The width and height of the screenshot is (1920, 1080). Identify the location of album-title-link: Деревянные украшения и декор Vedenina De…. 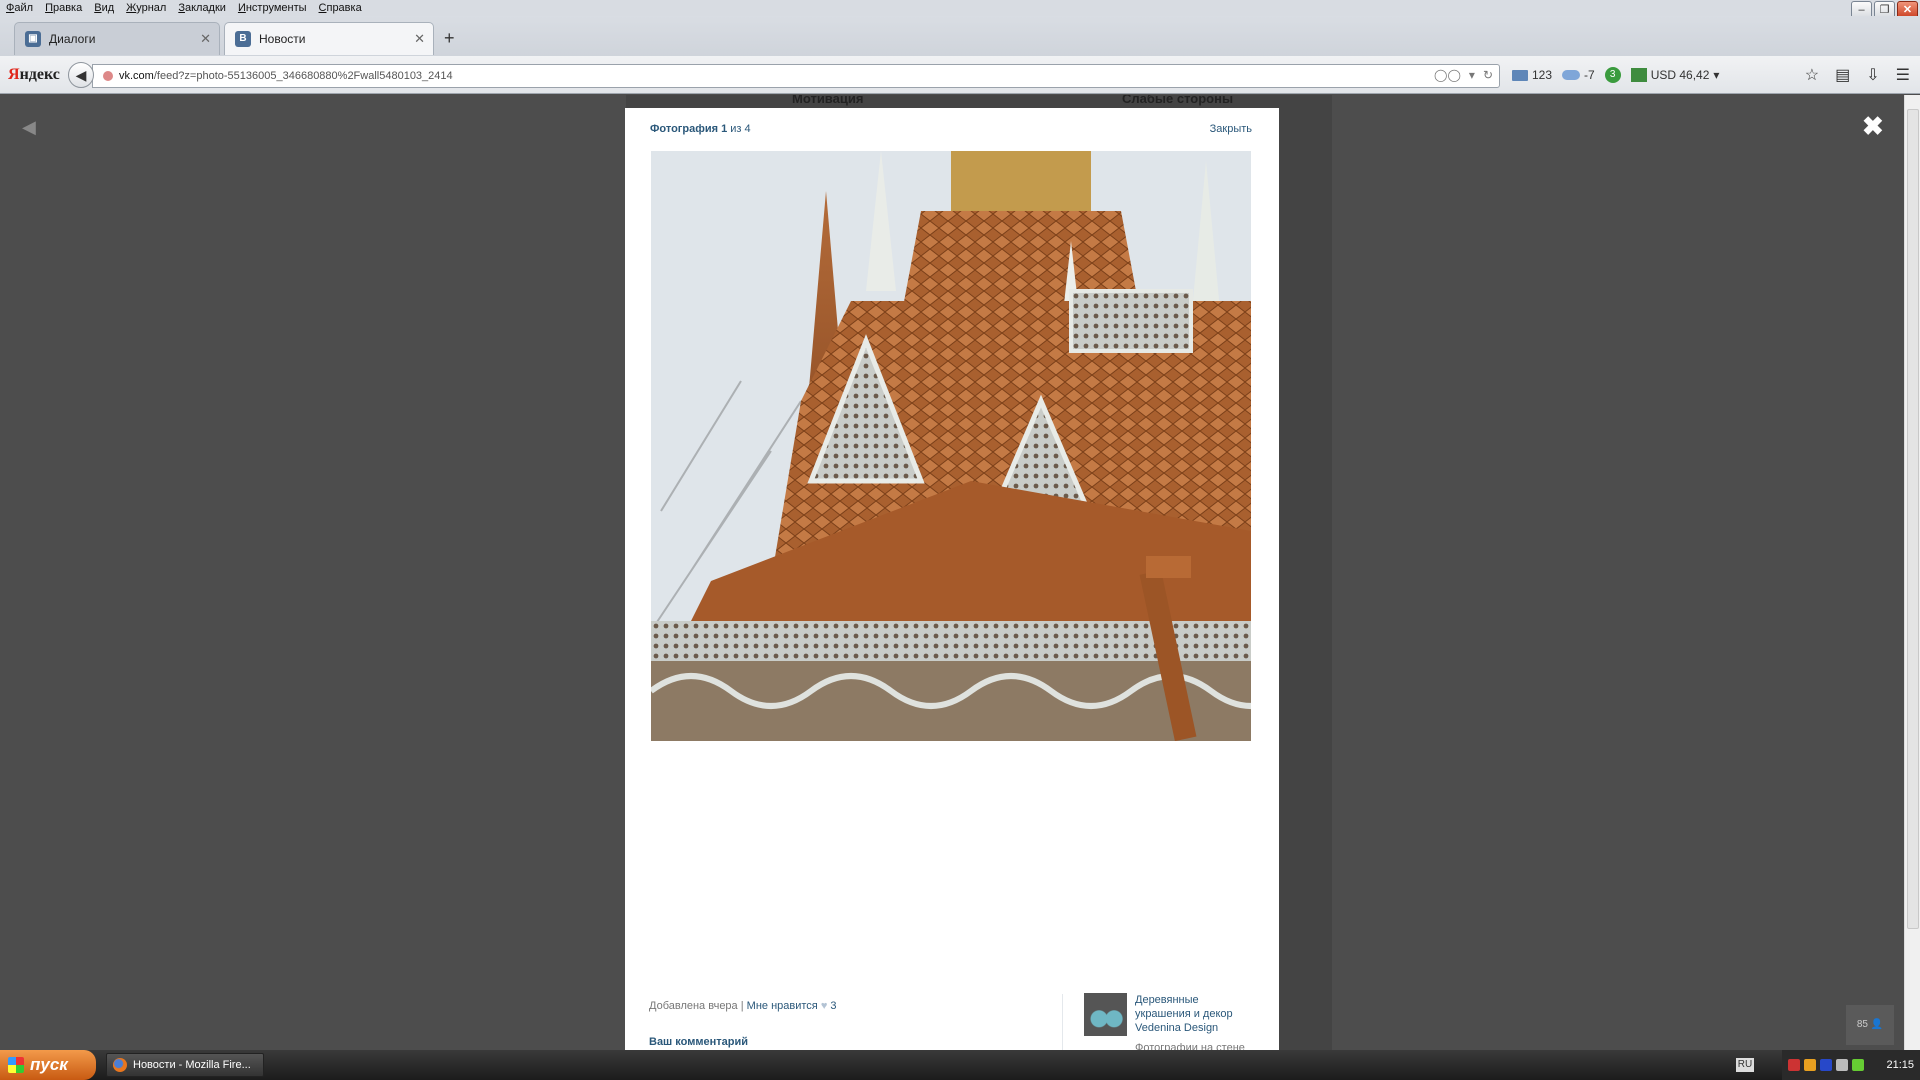
(1190, 1014).